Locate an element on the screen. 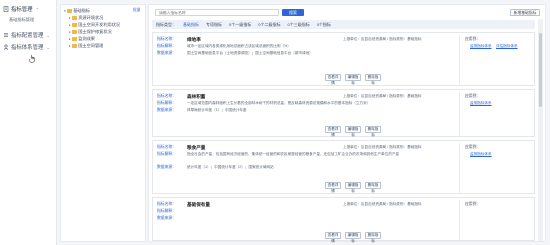 This screenshot has height=245, width=550. nav-item-label: 指标配置管理 is located at coordinates (27, 36).